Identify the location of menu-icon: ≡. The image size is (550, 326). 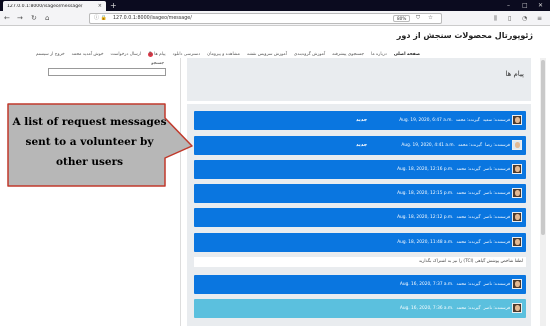
(539, 18).